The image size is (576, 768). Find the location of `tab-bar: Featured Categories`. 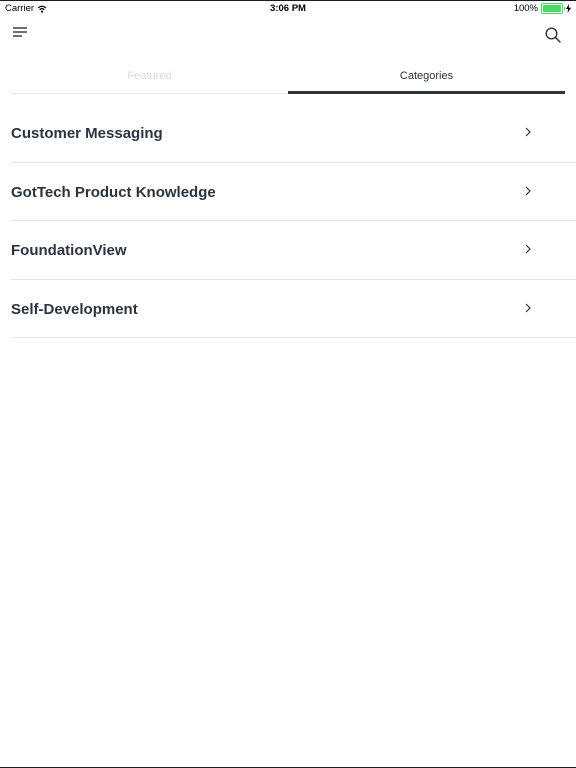

tab-bar: Featured Categories is located at coordinates (288, 77).